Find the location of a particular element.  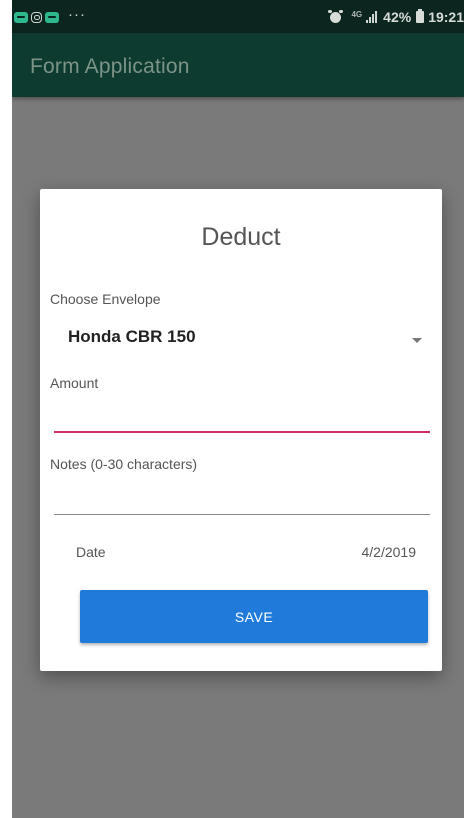

notes-input is located at coordinates (242, 500).